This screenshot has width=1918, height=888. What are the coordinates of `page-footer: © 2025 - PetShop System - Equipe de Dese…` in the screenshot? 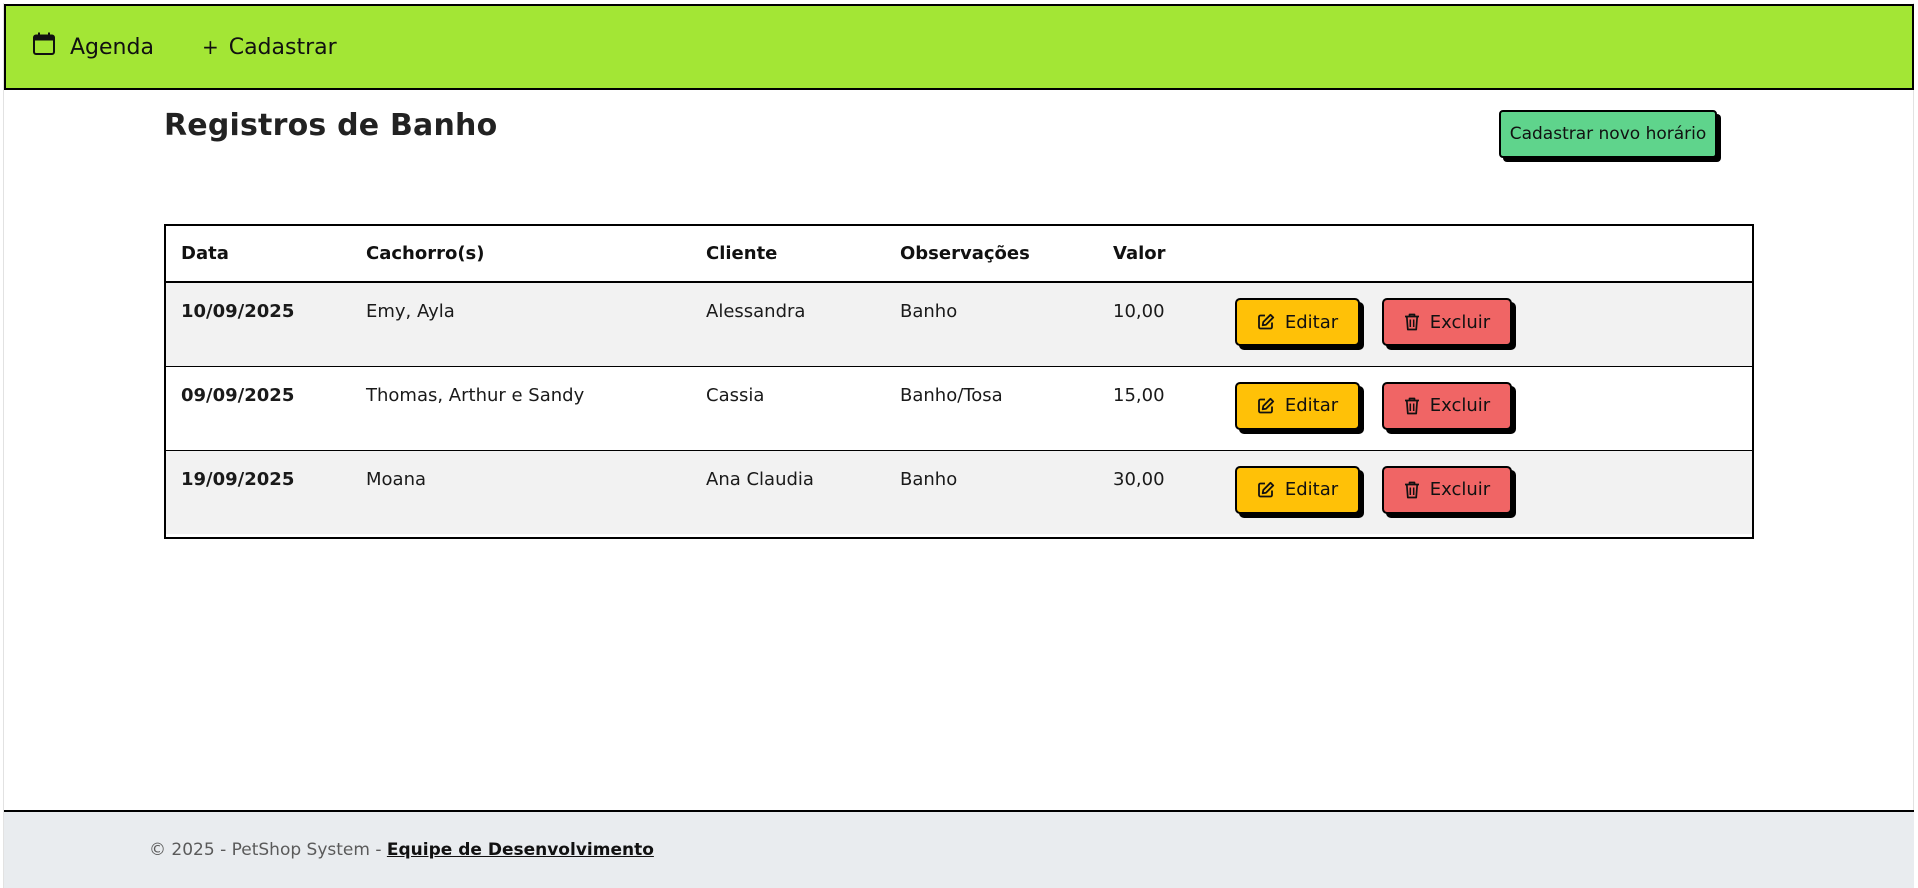 It's located at (959, 849).